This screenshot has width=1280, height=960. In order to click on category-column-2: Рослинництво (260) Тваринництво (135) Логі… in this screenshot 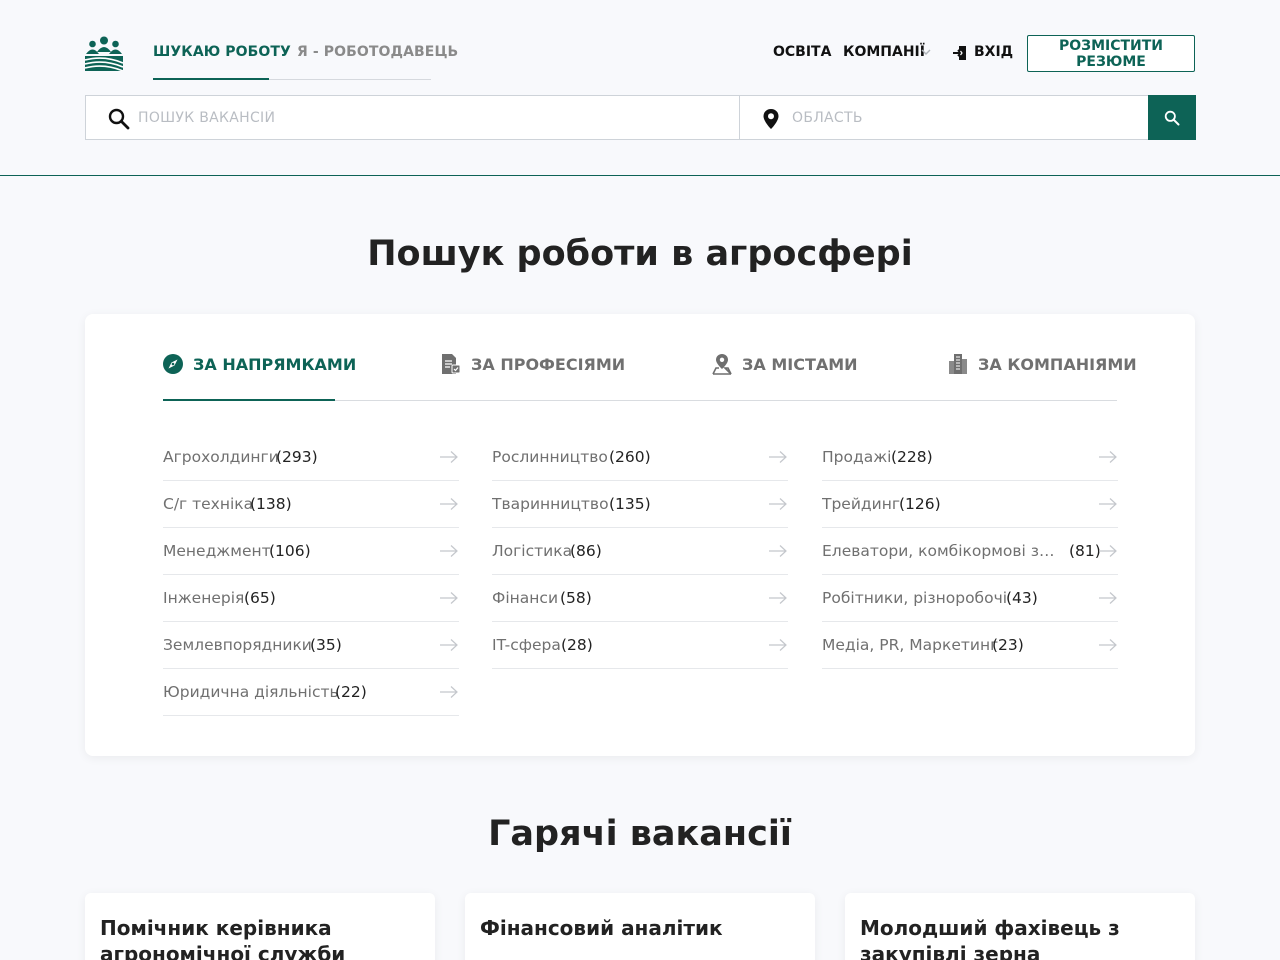, I will do `click(640, 551)`.